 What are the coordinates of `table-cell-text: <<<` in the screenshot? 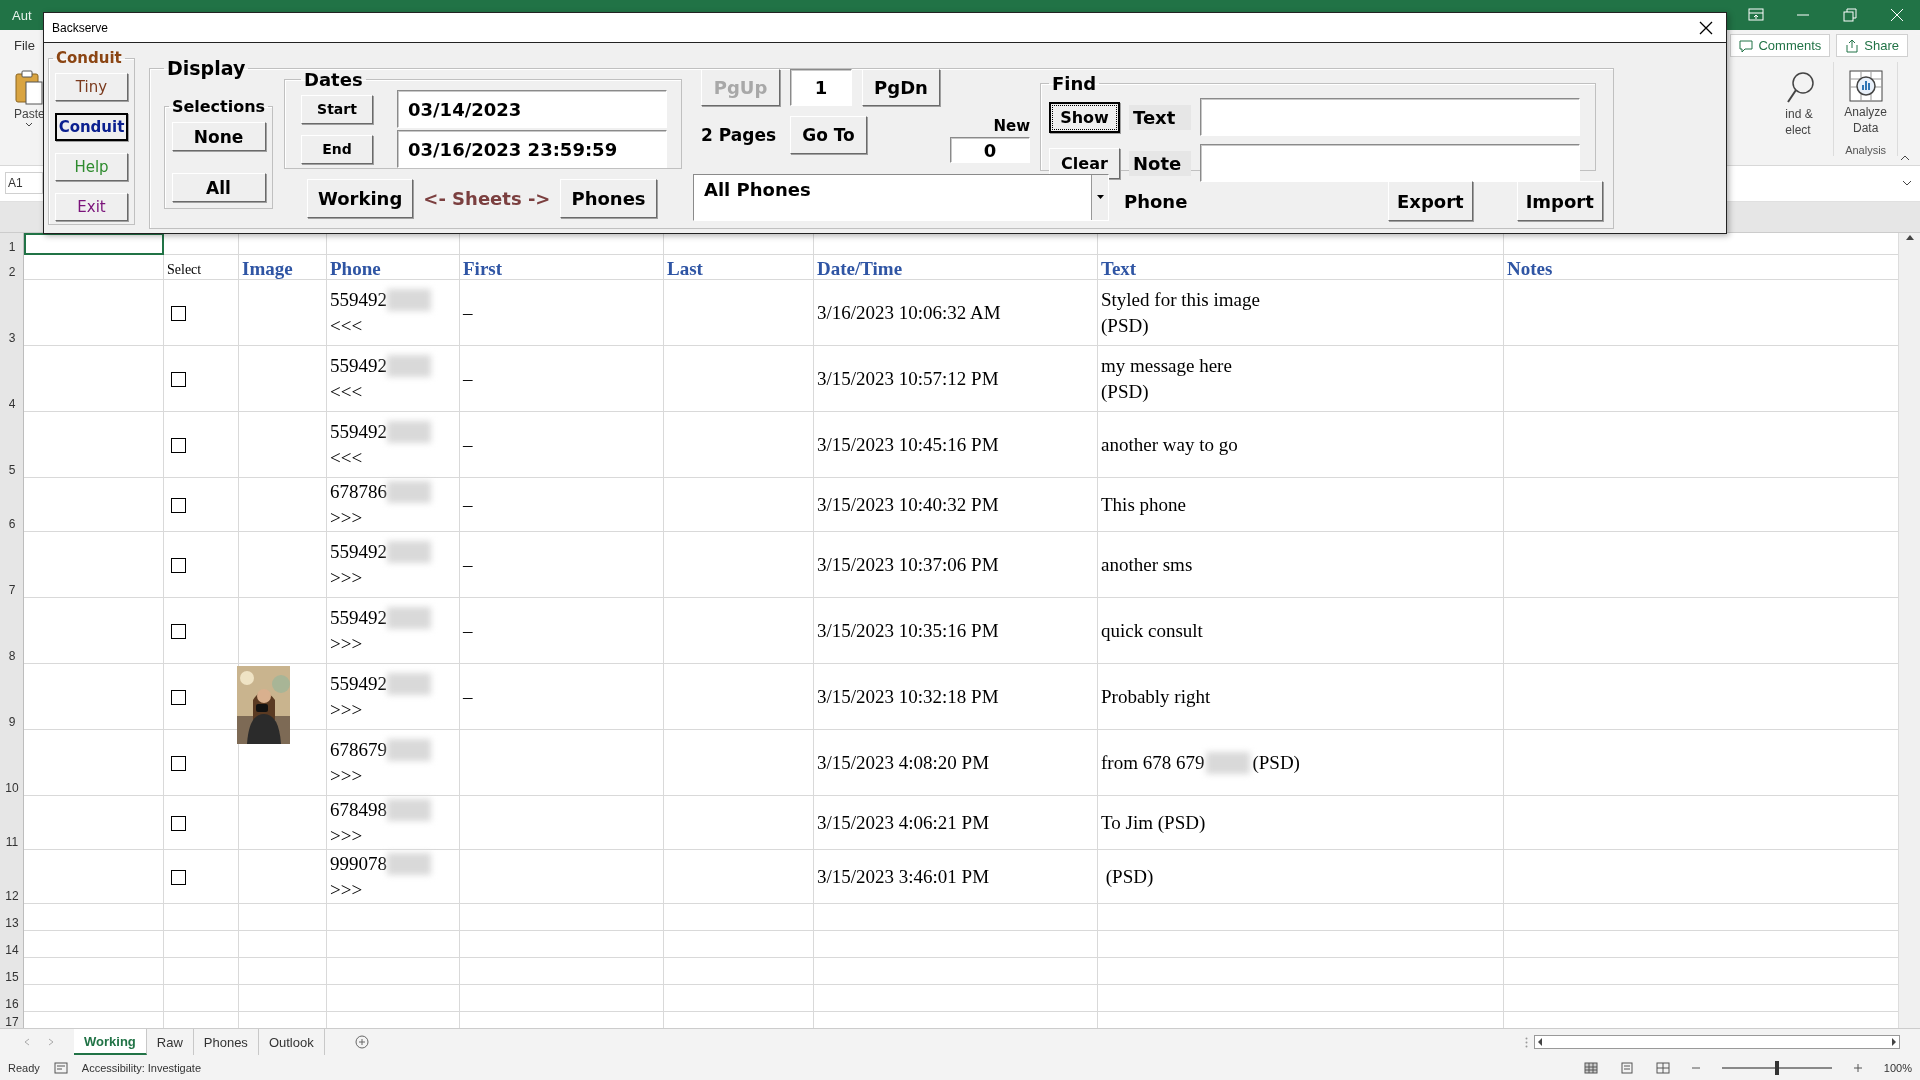 It's located at (347, 392).